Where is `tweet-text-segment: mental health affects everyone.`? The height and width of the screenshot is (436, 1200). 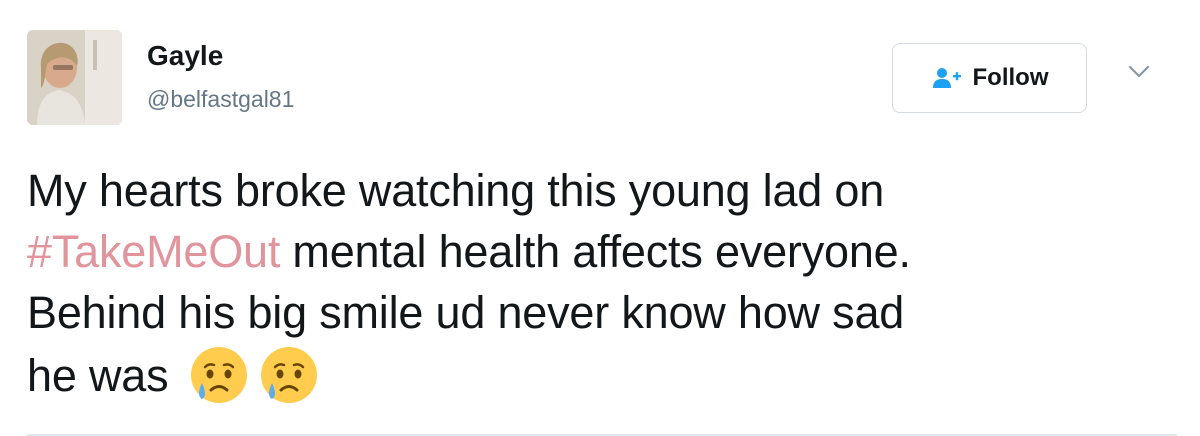
tweet-text-segment: mental health affects everyone. is located at coordinates (595, 251).